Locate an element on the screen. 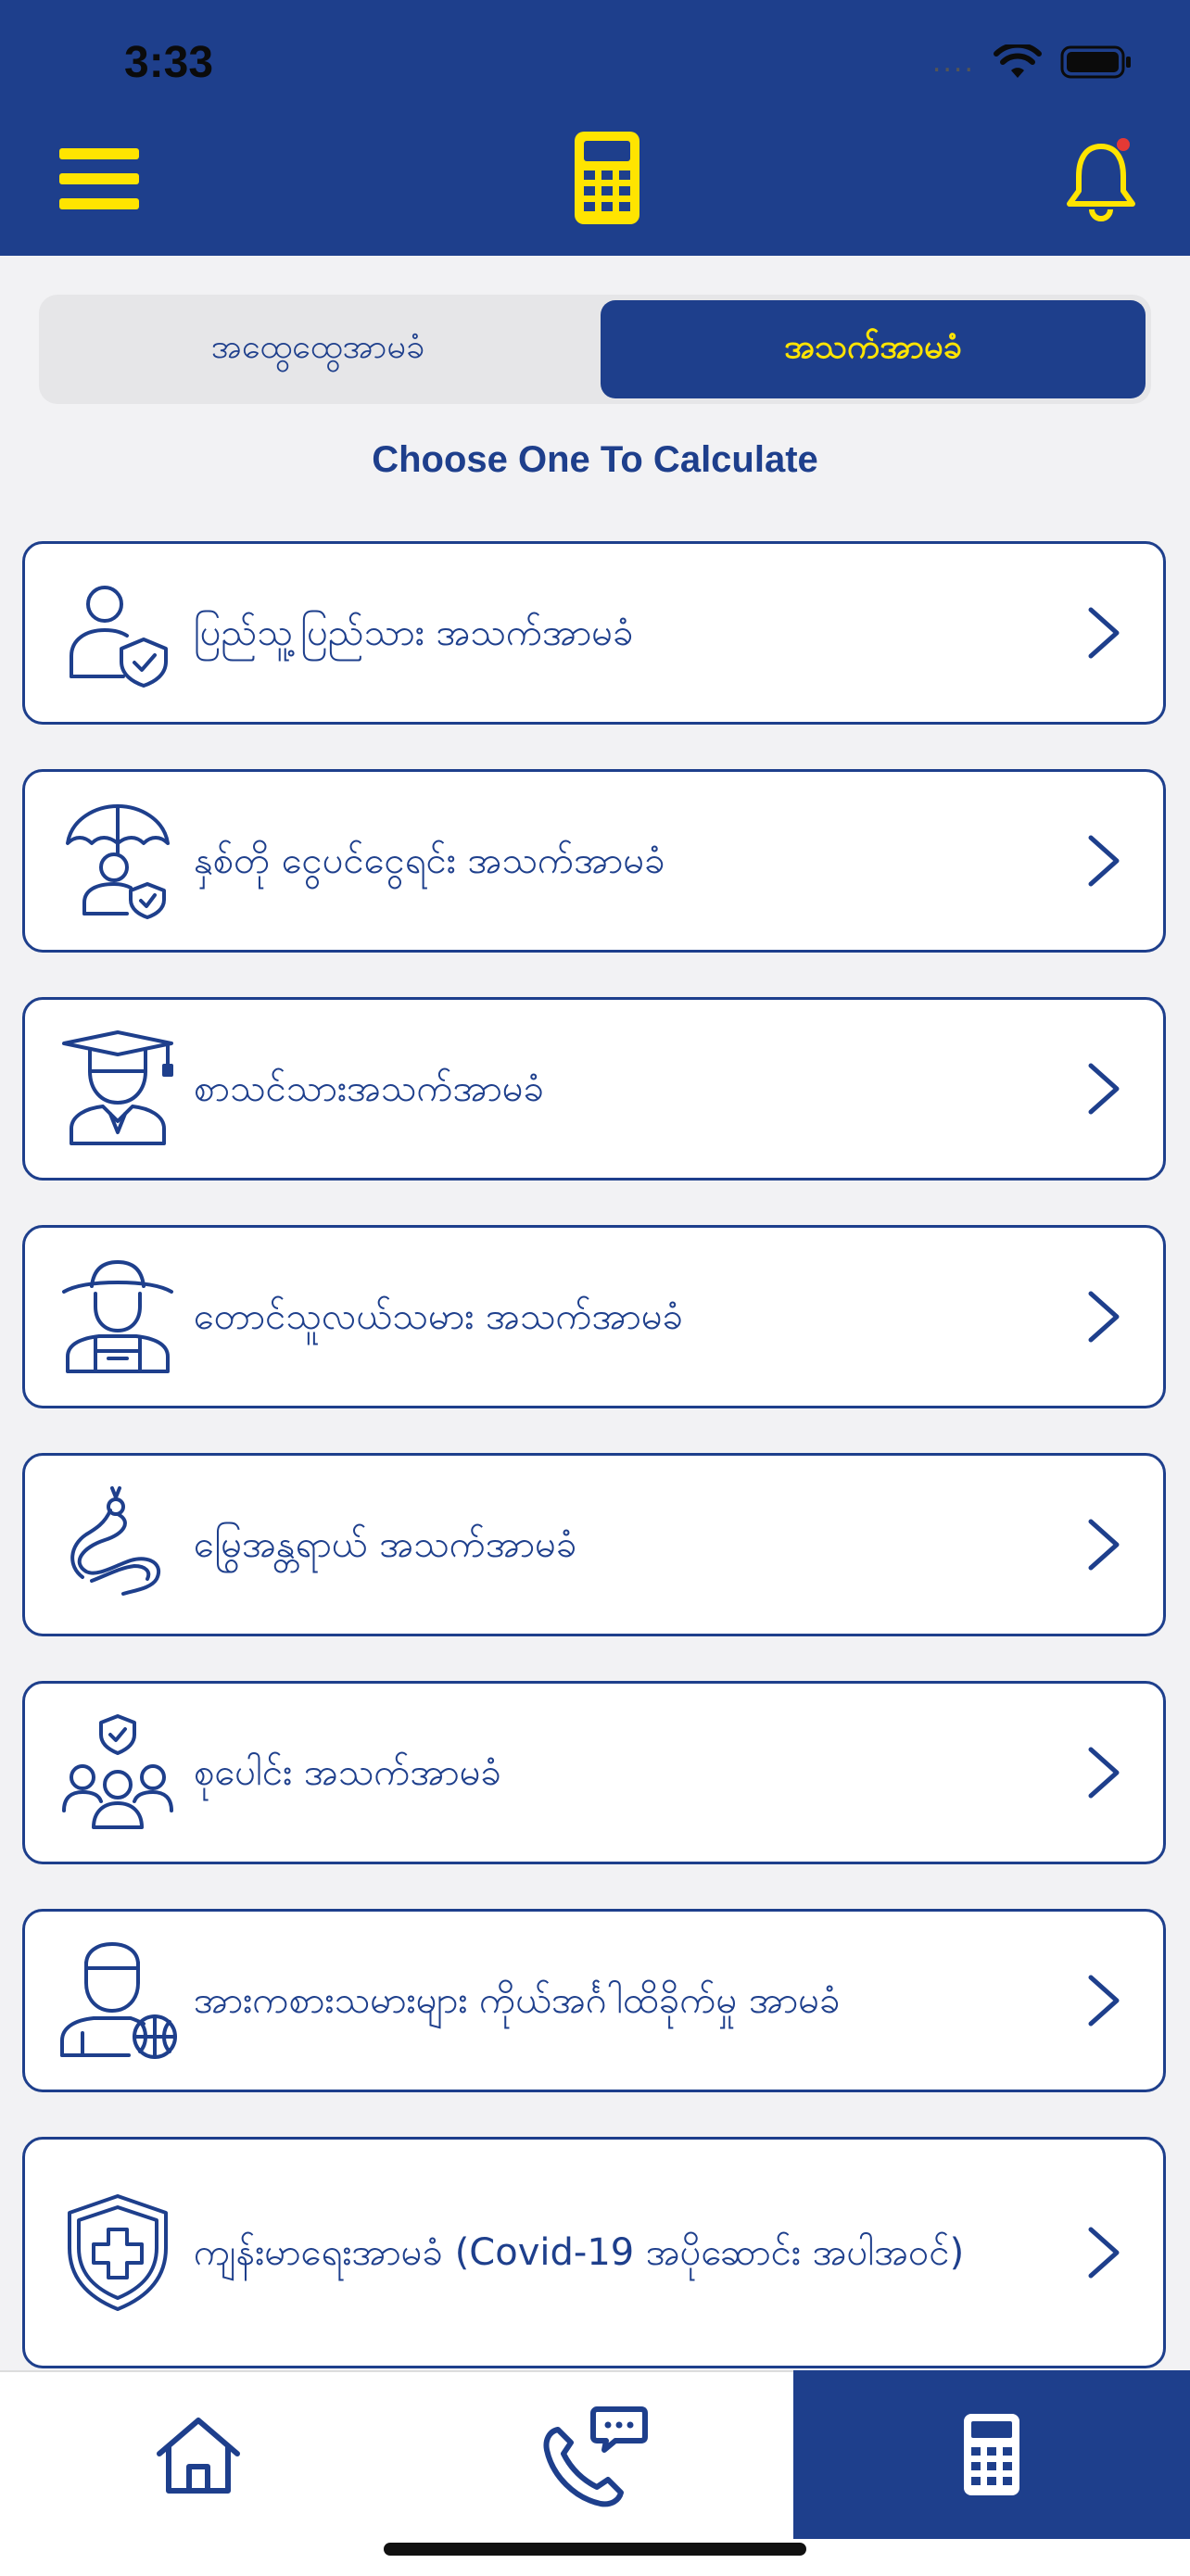 The width and height of the screenshot is (1190, 2576). list-item-label: စုပေါင်း အသက်အာမခံ is located at coordinates (348, 1772).